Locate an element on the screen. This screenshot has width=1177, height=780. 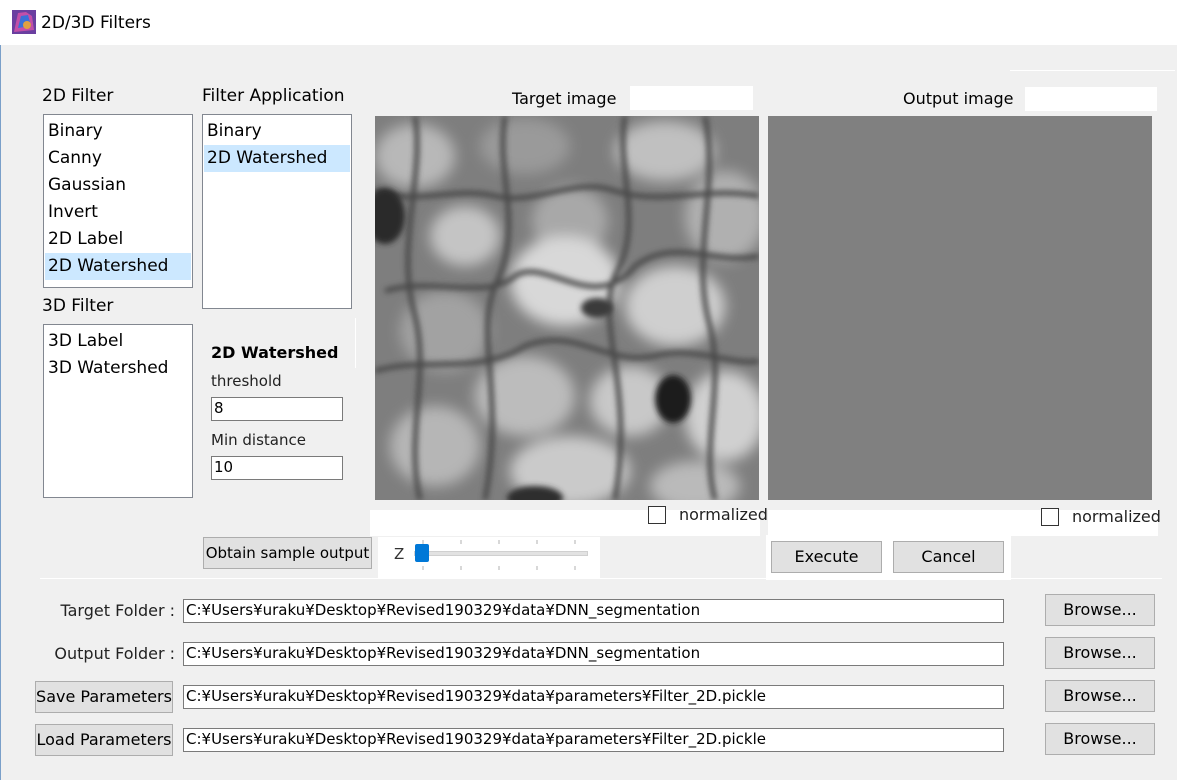
execute-button: Execute is located at coordinates (826, 557).